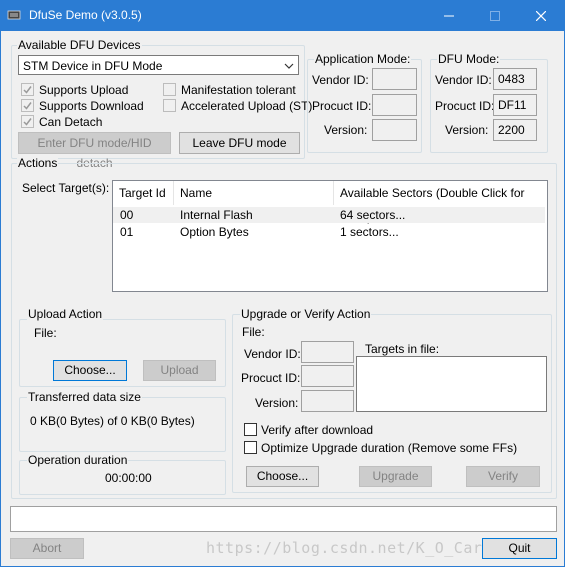 This screenshot has width=565, height=567. Describe the element at coordinates (306, 314) in the screenshot. I see `upgrade-label: Upgrade or Verify Action` at that location.